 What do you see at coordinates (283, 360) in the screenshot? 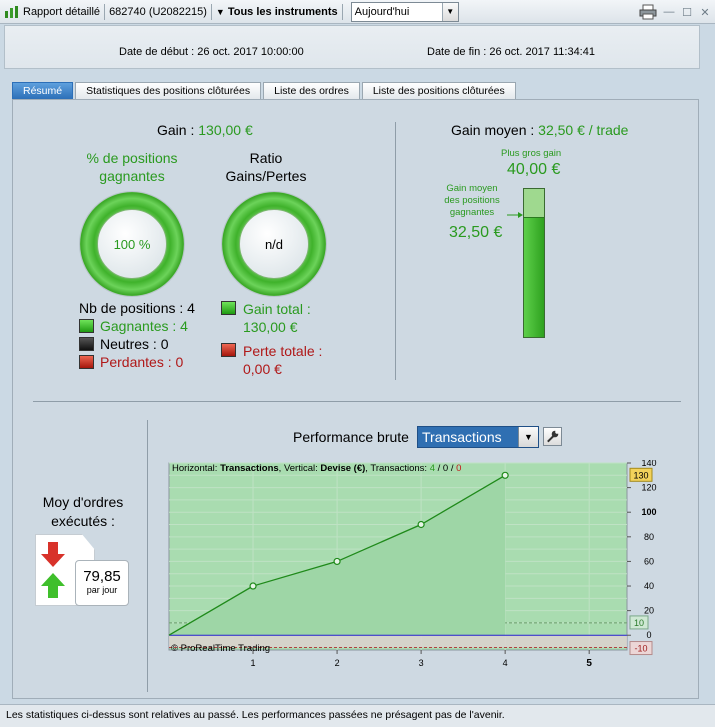
I see `loss-total: Perte totale : 0,00 €` at bounding box center [283, 360].